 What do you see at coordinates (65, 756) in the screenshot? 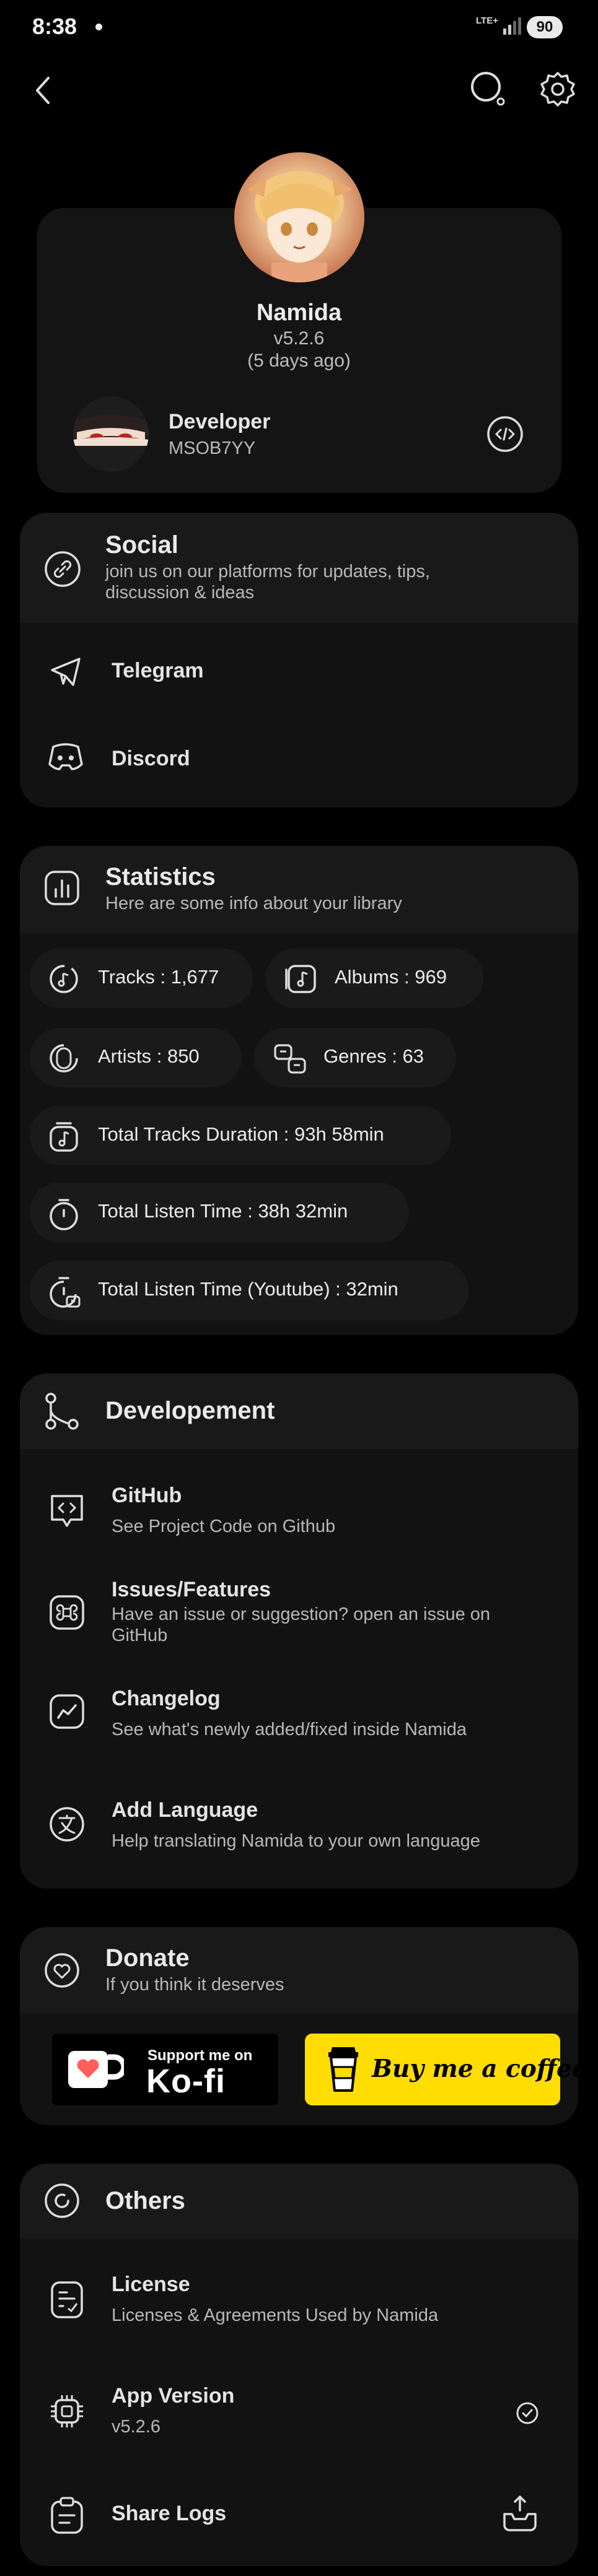
I see `discord-icon` at bounding box center [65, 756].